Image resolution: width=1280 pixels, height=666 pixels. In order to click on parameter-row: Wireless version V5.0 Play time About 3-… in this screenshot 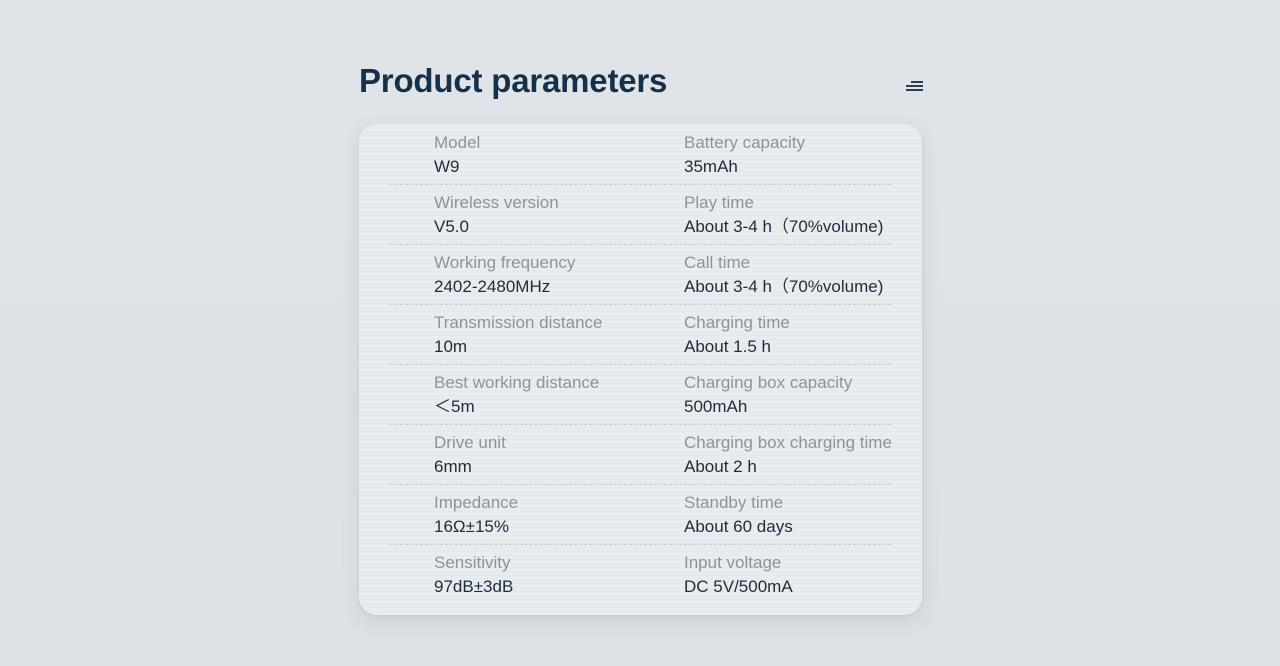, I will do `click(640, 214)`.